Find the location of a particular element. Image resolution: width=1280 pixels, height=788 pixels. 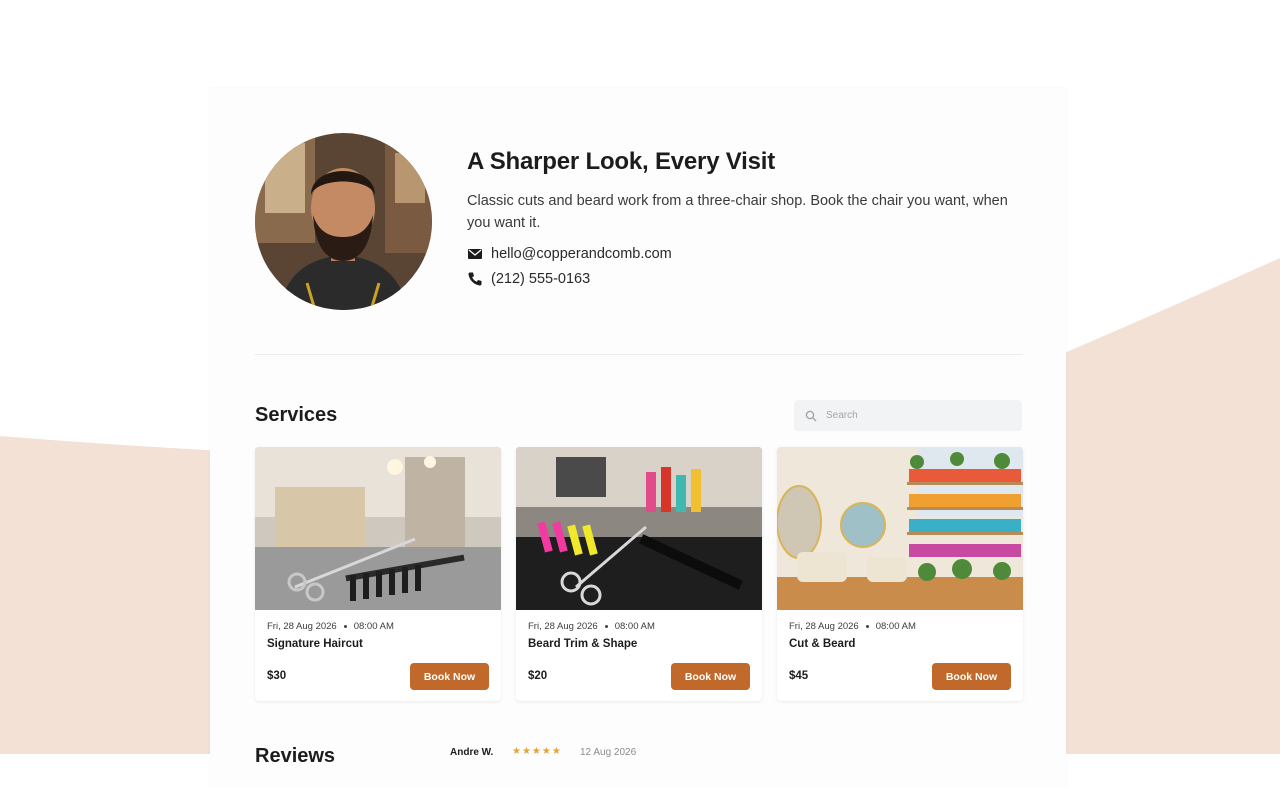

phone-icon is located at coordinates (475, 279).